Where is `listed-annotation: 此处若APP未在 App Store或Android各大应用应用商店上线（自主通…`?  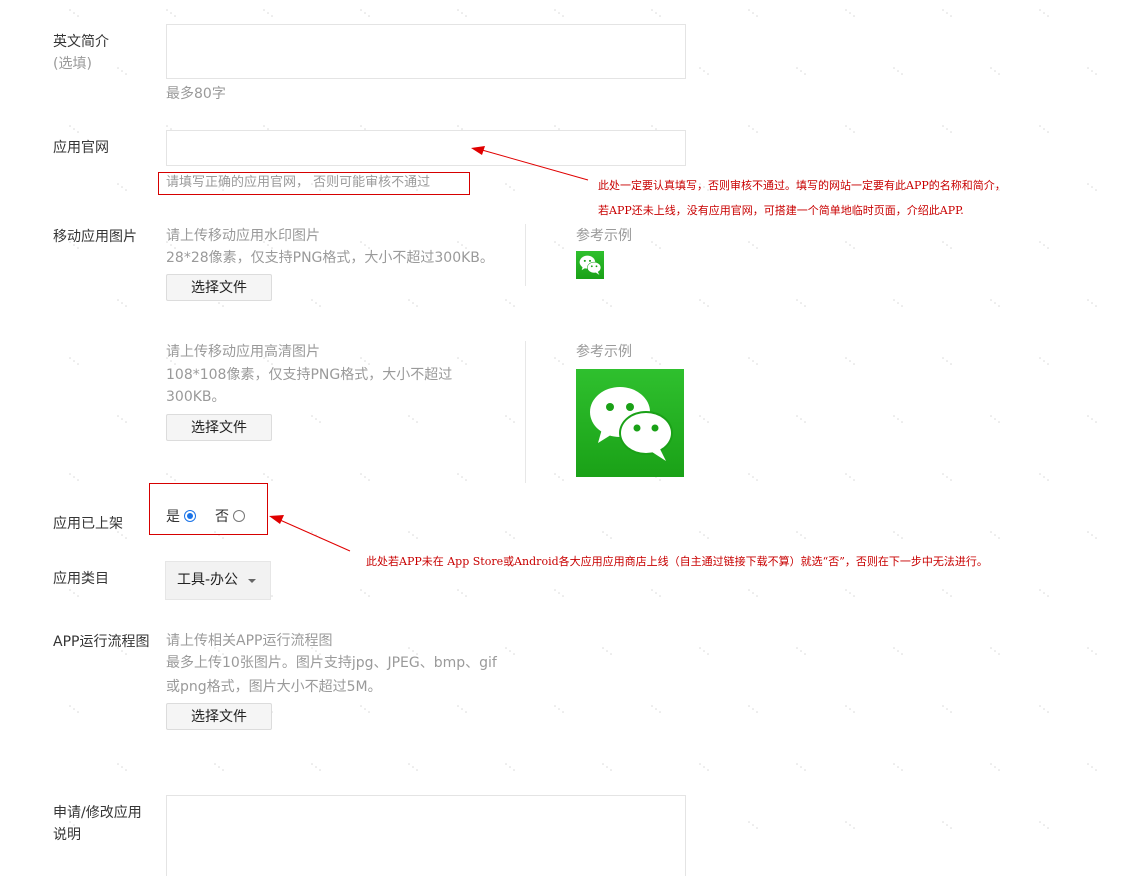
listed-annotation: 此处若APP未在 App Store或Android各大应用应用商店上线（自主通… is located at coordinates (677, 561).